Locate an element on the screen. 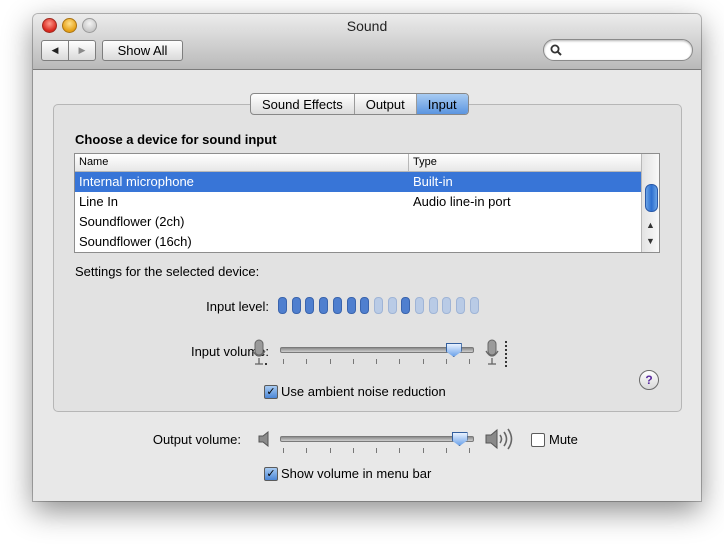 The height and width of the screenshot is (546, 724). table-scrollbar: ▲ ▼ is located at coordinates (650, 203).